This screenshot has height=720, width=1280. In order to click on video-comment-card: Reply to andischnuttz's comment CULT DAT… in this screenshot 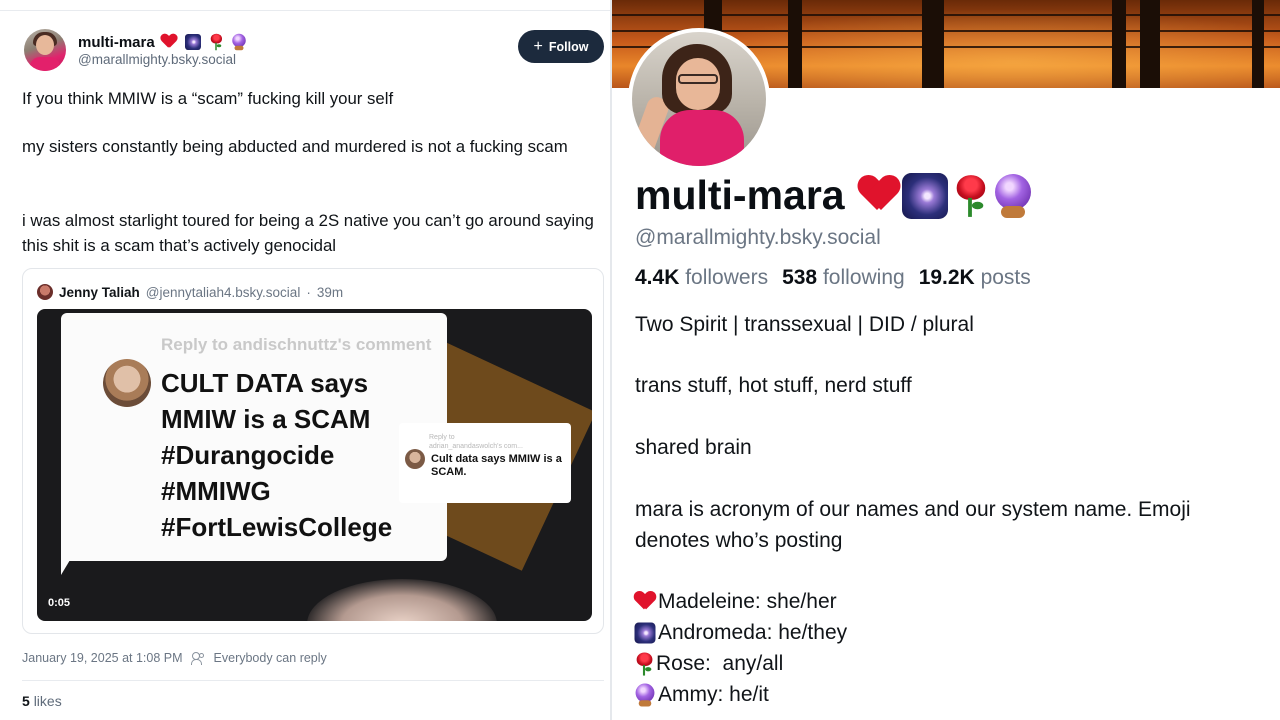, I will do `click(254, 437)`.